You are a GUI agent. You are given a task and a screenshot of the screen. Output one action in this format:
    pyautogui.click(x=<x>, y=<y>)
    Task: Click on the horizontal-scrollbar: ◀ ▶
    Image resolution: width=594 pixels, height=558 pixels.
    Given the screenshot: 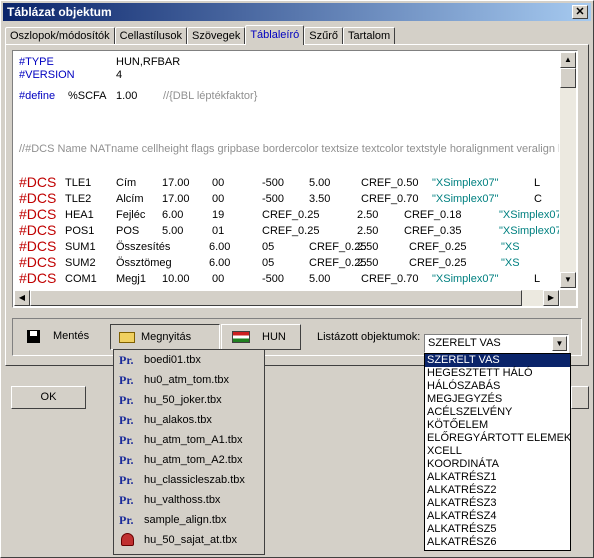 What is the action you would take?
    pyautogui.click(x=286, y=298)
    